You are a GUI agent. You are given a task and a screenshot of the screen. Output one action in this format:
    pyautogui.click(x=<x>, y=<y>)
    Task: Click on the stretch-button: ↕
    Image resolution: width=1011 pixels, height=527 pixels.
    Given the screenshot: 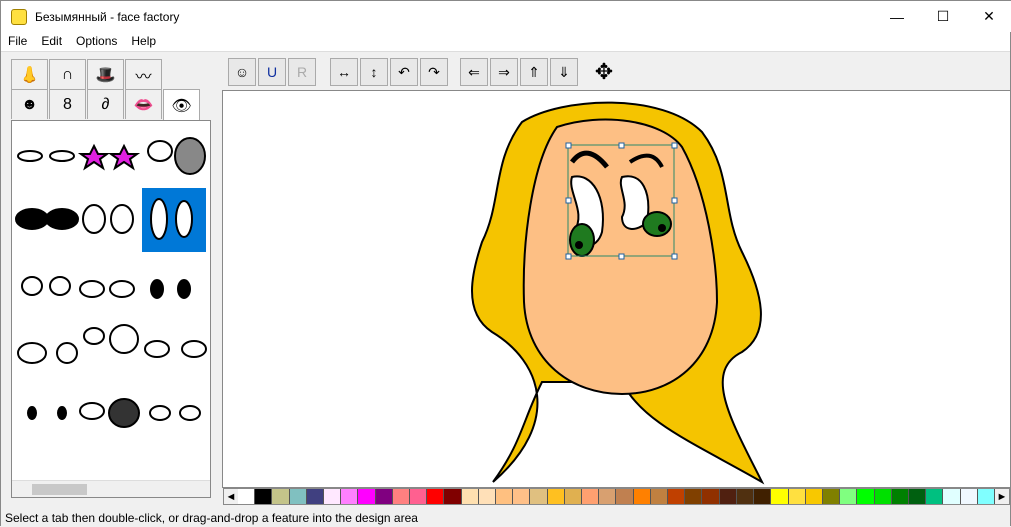 What is the action you would take?
    pyautogui.click(x=374, y=72)
    